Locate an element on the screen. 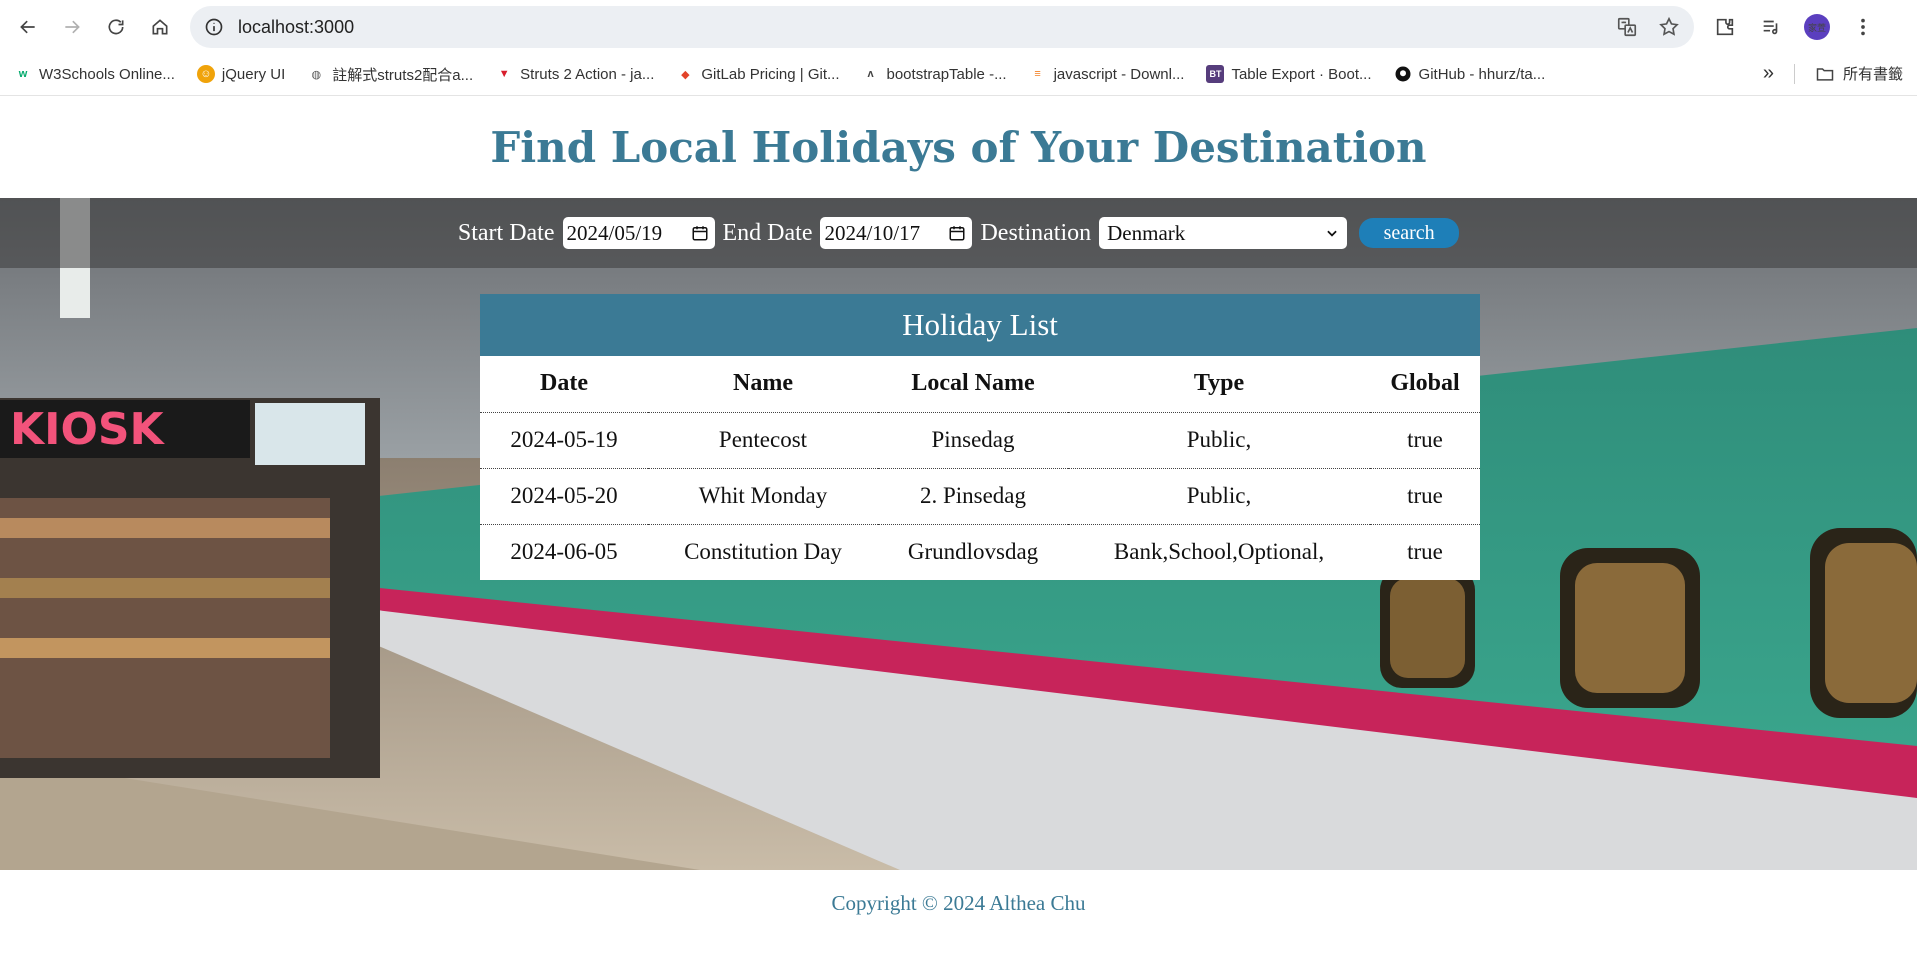  chevron-down-icon is located at coordinates (1332, 233).